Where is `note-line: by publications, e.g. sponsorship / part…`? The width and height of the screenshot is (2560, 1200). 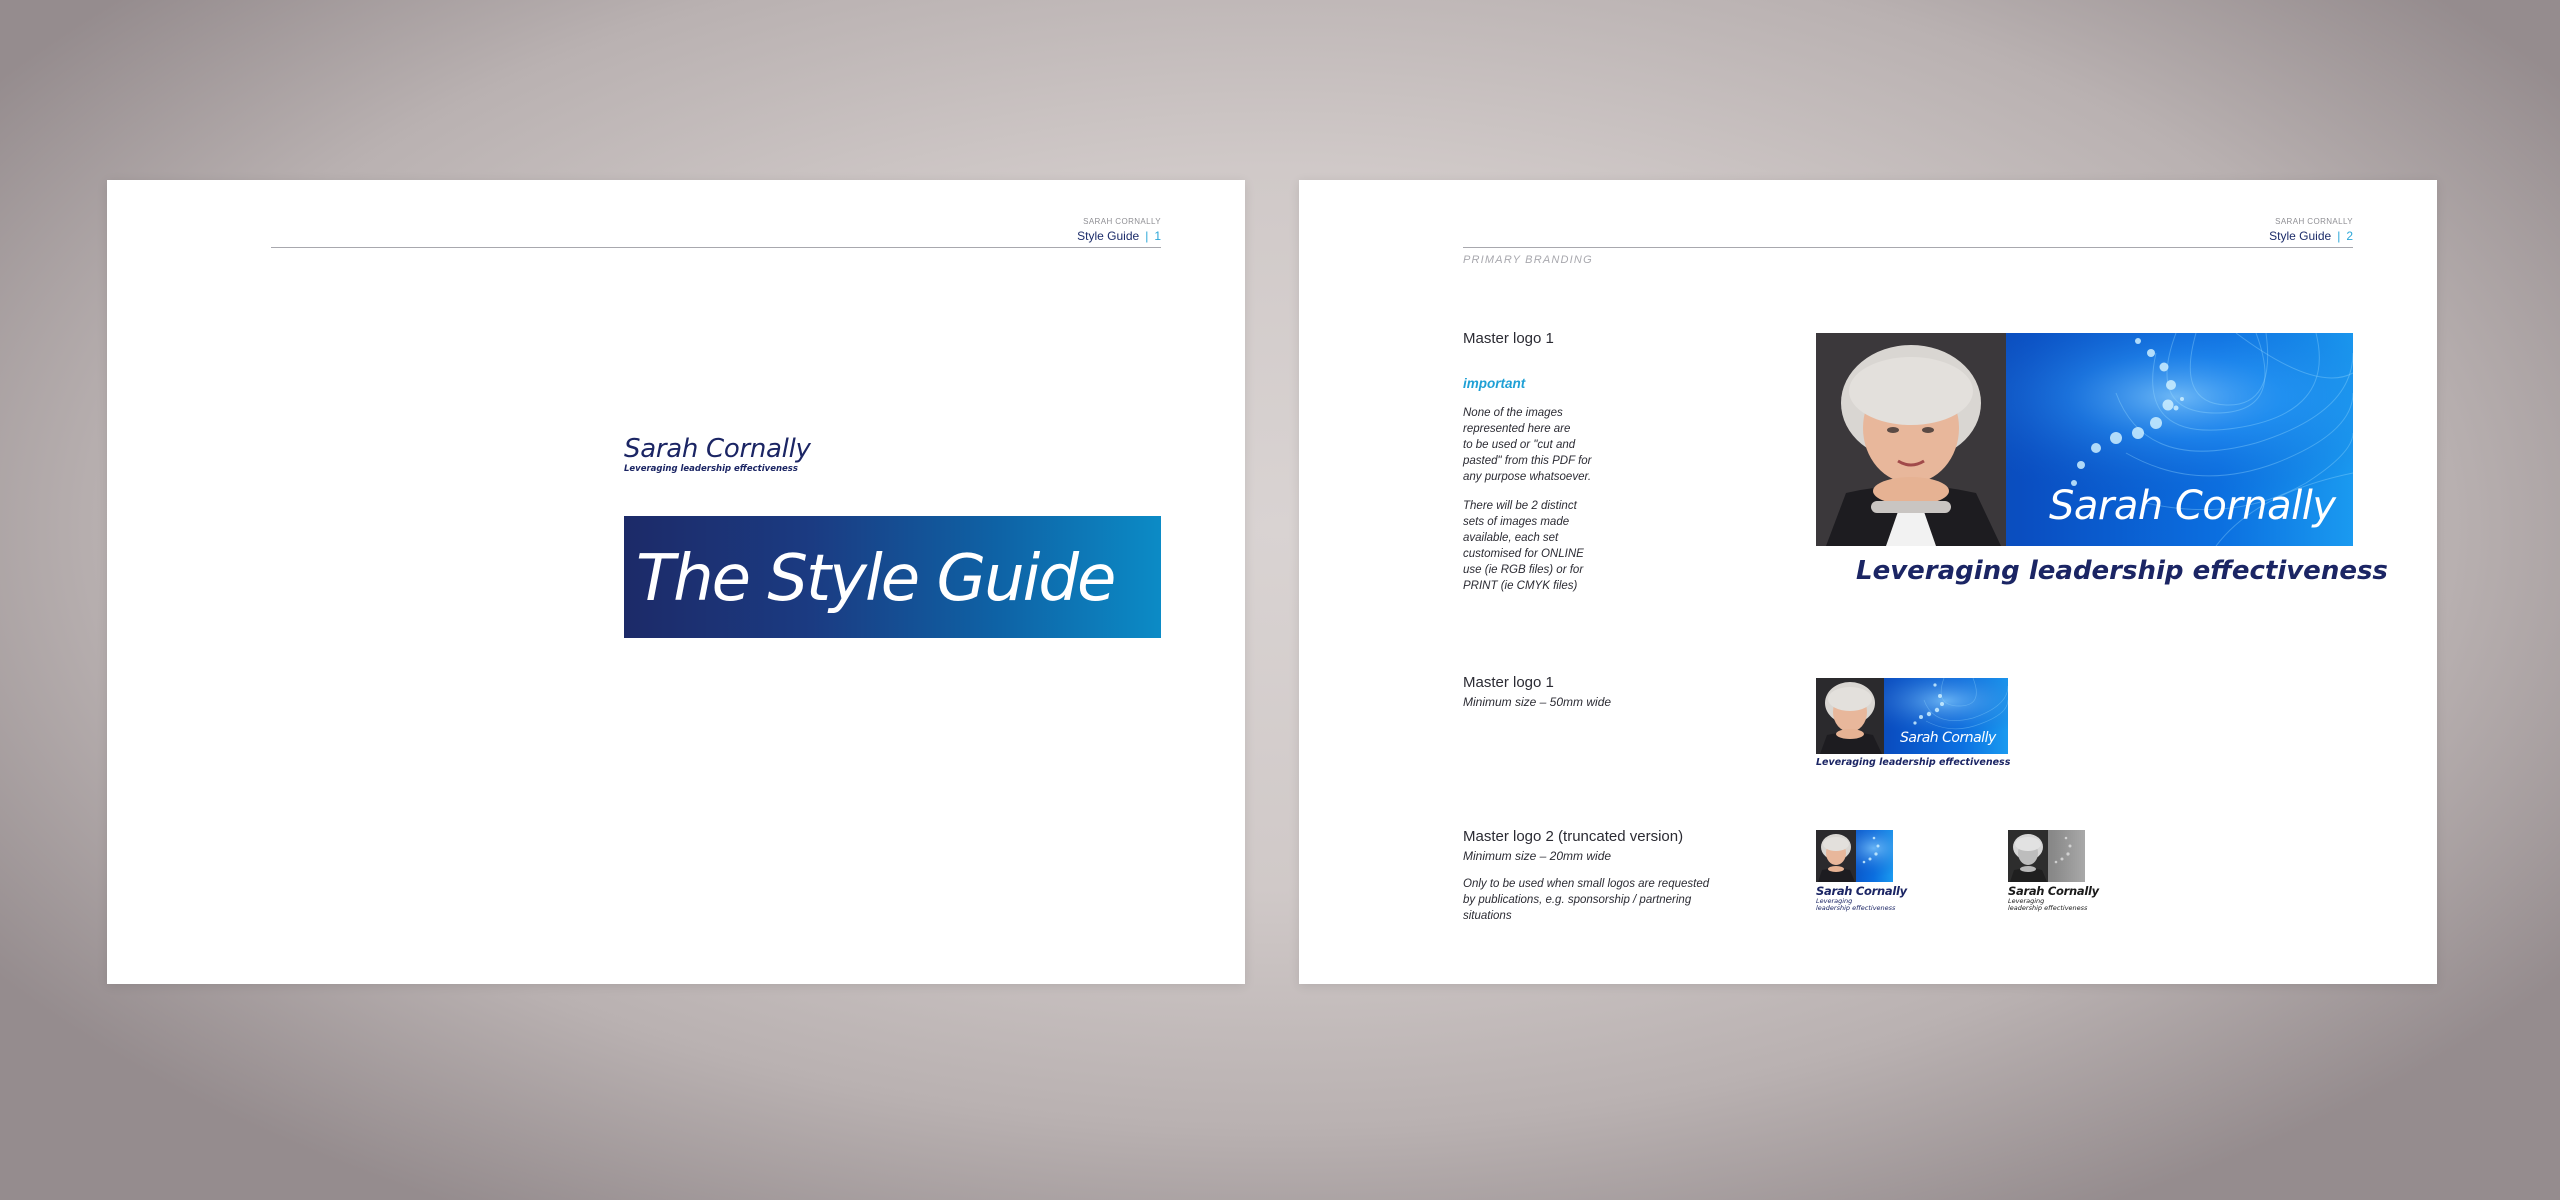
note-line: by publications, e.g. sponsorship / part… is located at coordinates (1577, 900).